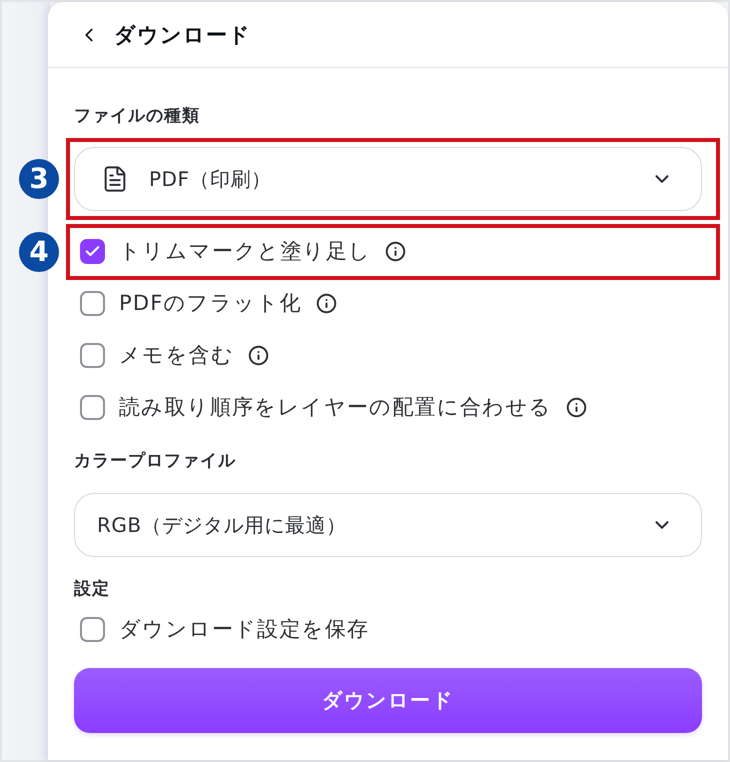 The width and height of the screenshot is (730, 762). Describe the element at coordinates (182, 35) in the screenshot. I see `panel-title: ダウンロード` at that location.